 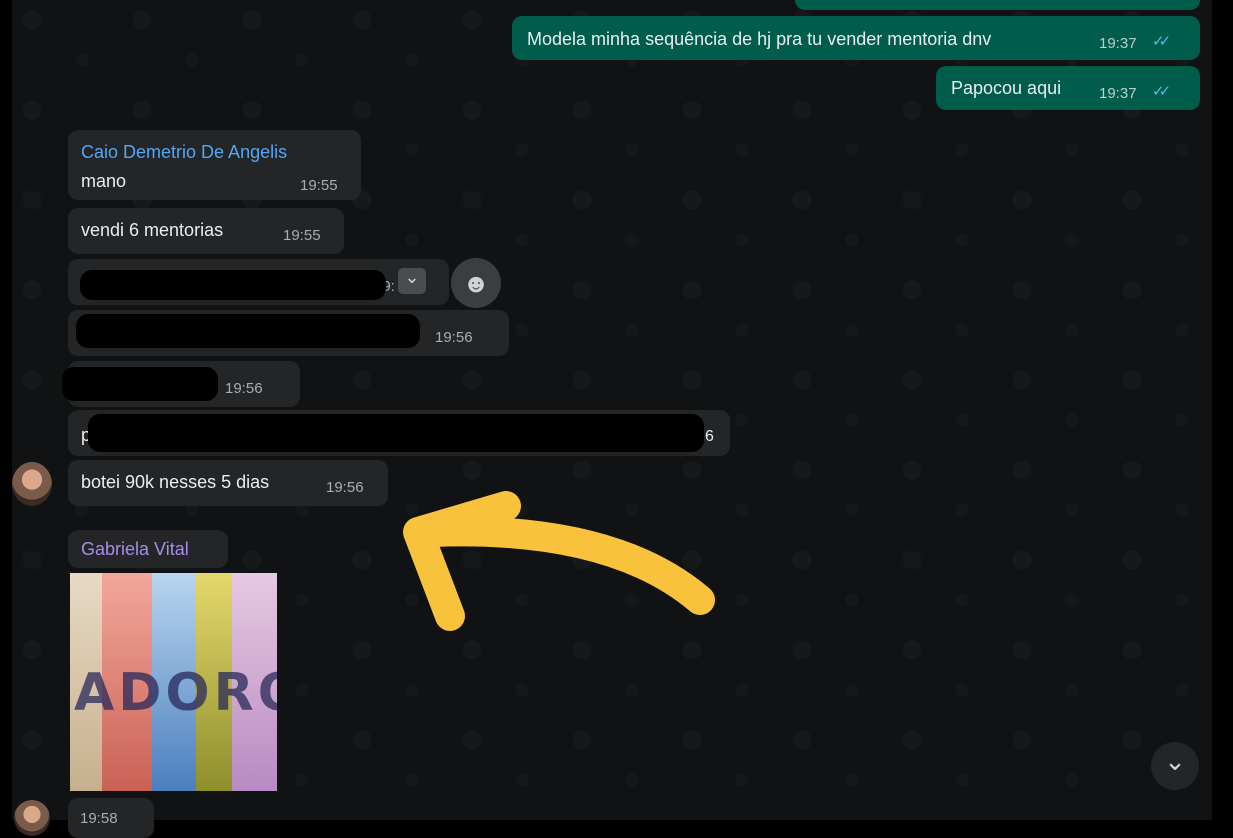 I want to click on message-time: 6, so click(x=709, y=436).